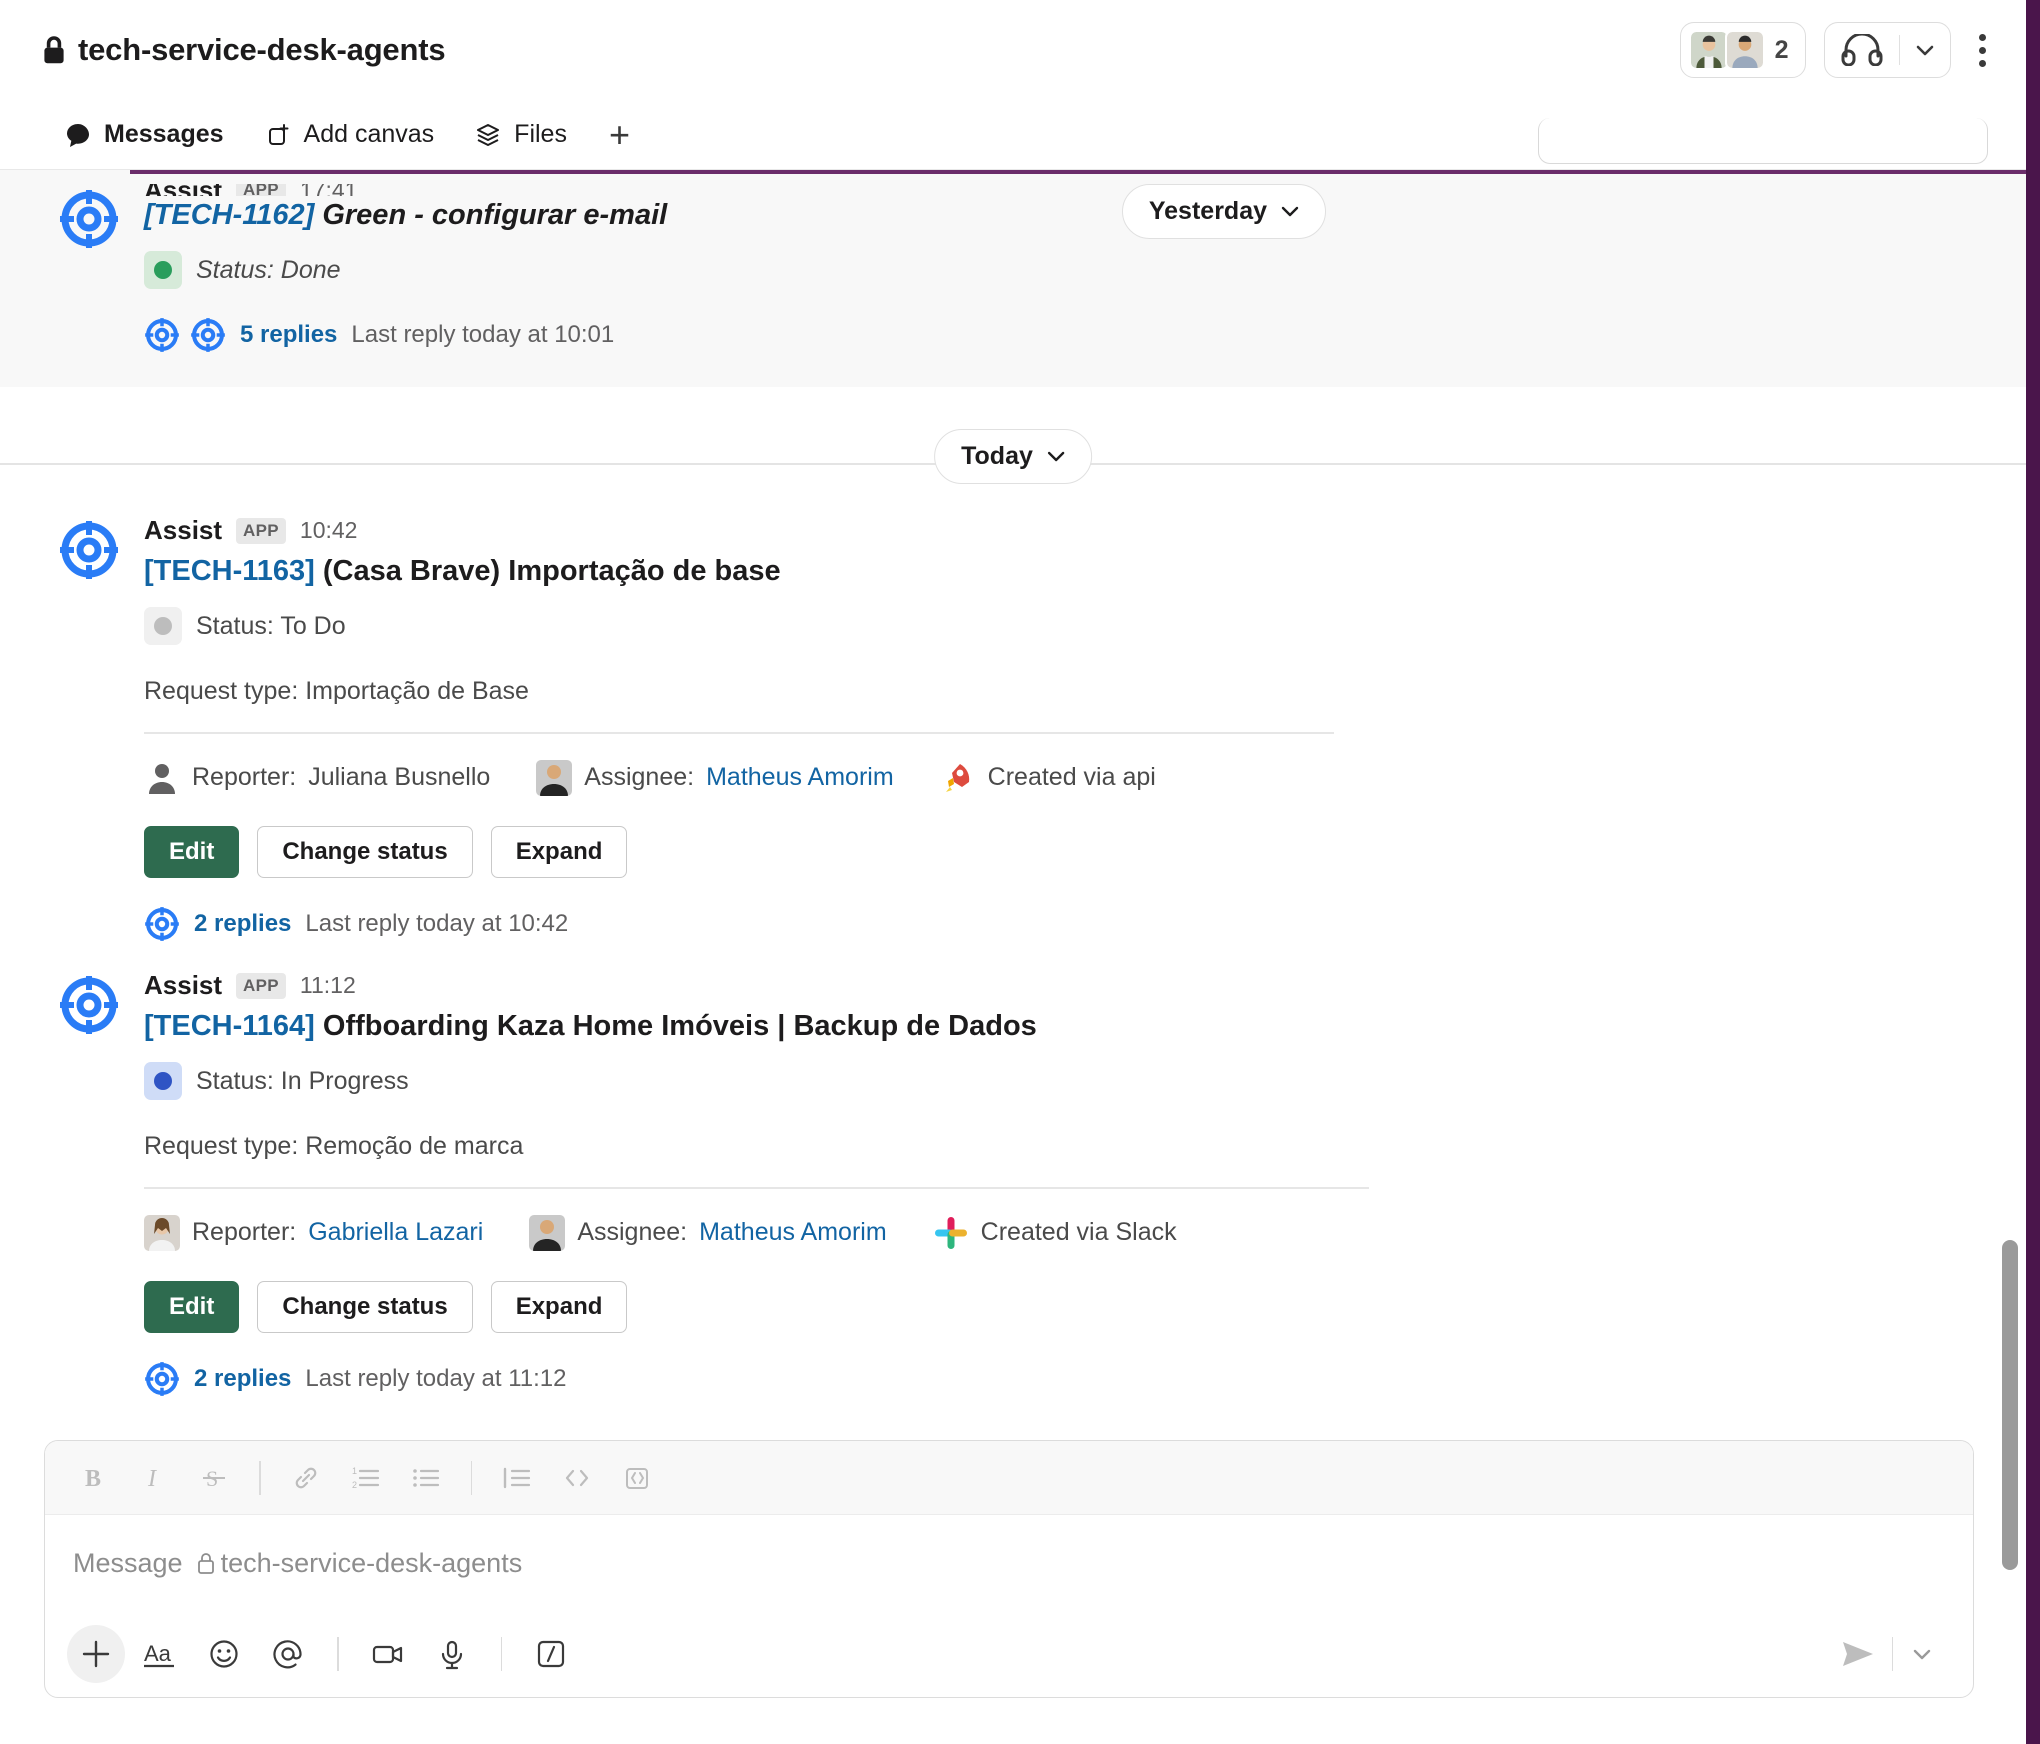 The image size is (2040, 1744). What do you see at coordinates (1982, 37) in the screenshot?
I see `kebab-dot` at bounding box center [1982, 37].